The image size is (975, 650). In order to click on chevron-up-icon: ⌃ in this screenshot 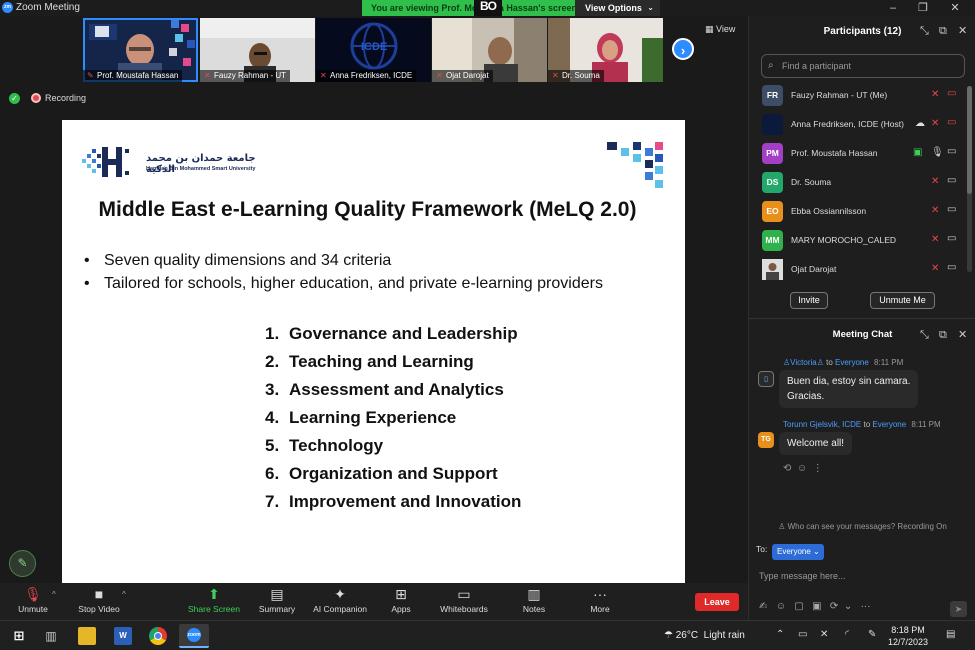, I will do `click(780, 634)`.